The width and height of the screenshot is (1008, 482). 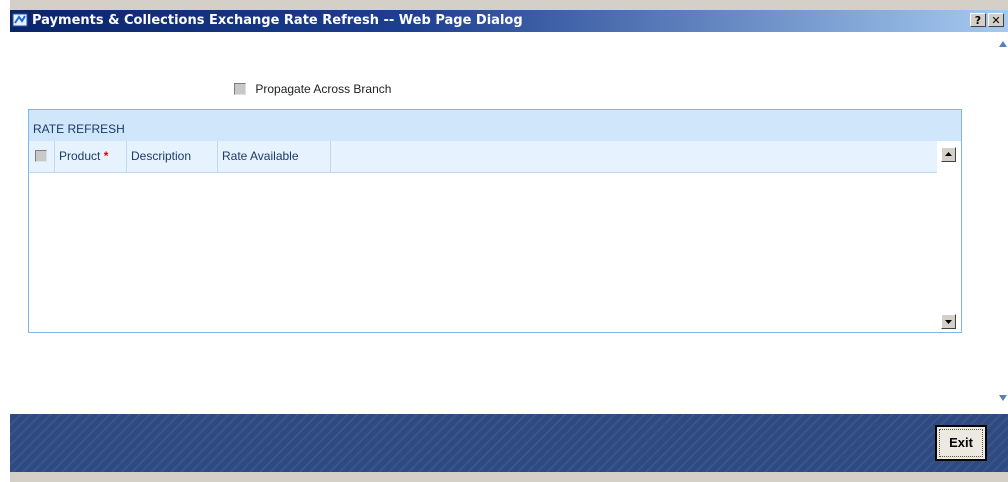 I want to click on exit-button: Exit, so click(x=961, y=443).